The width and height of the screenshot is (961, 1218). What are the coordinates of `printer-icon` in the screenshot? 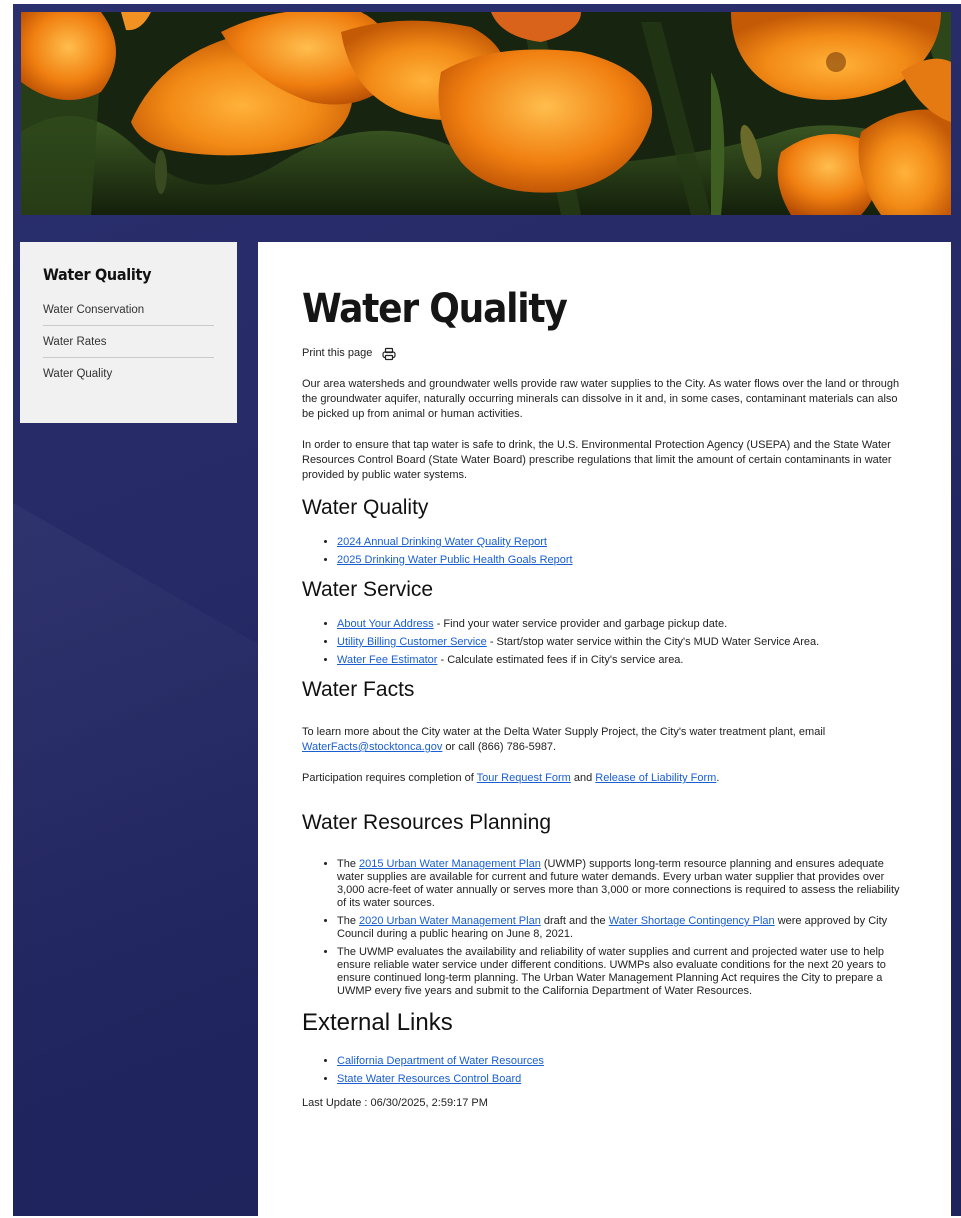 It's located at (389, 354).